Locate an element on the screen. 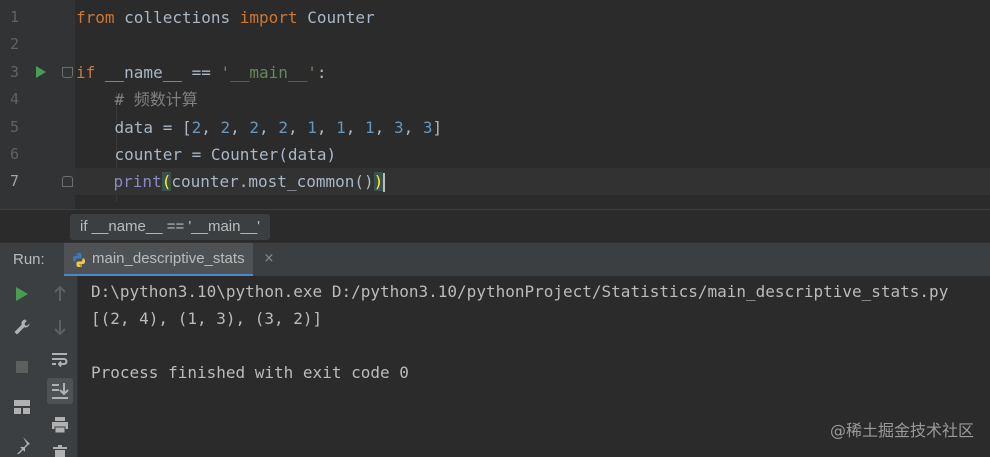 Image resolution: width=990 pixels, height=457 pixels. rerun-button is located at coordinates (22, 294).